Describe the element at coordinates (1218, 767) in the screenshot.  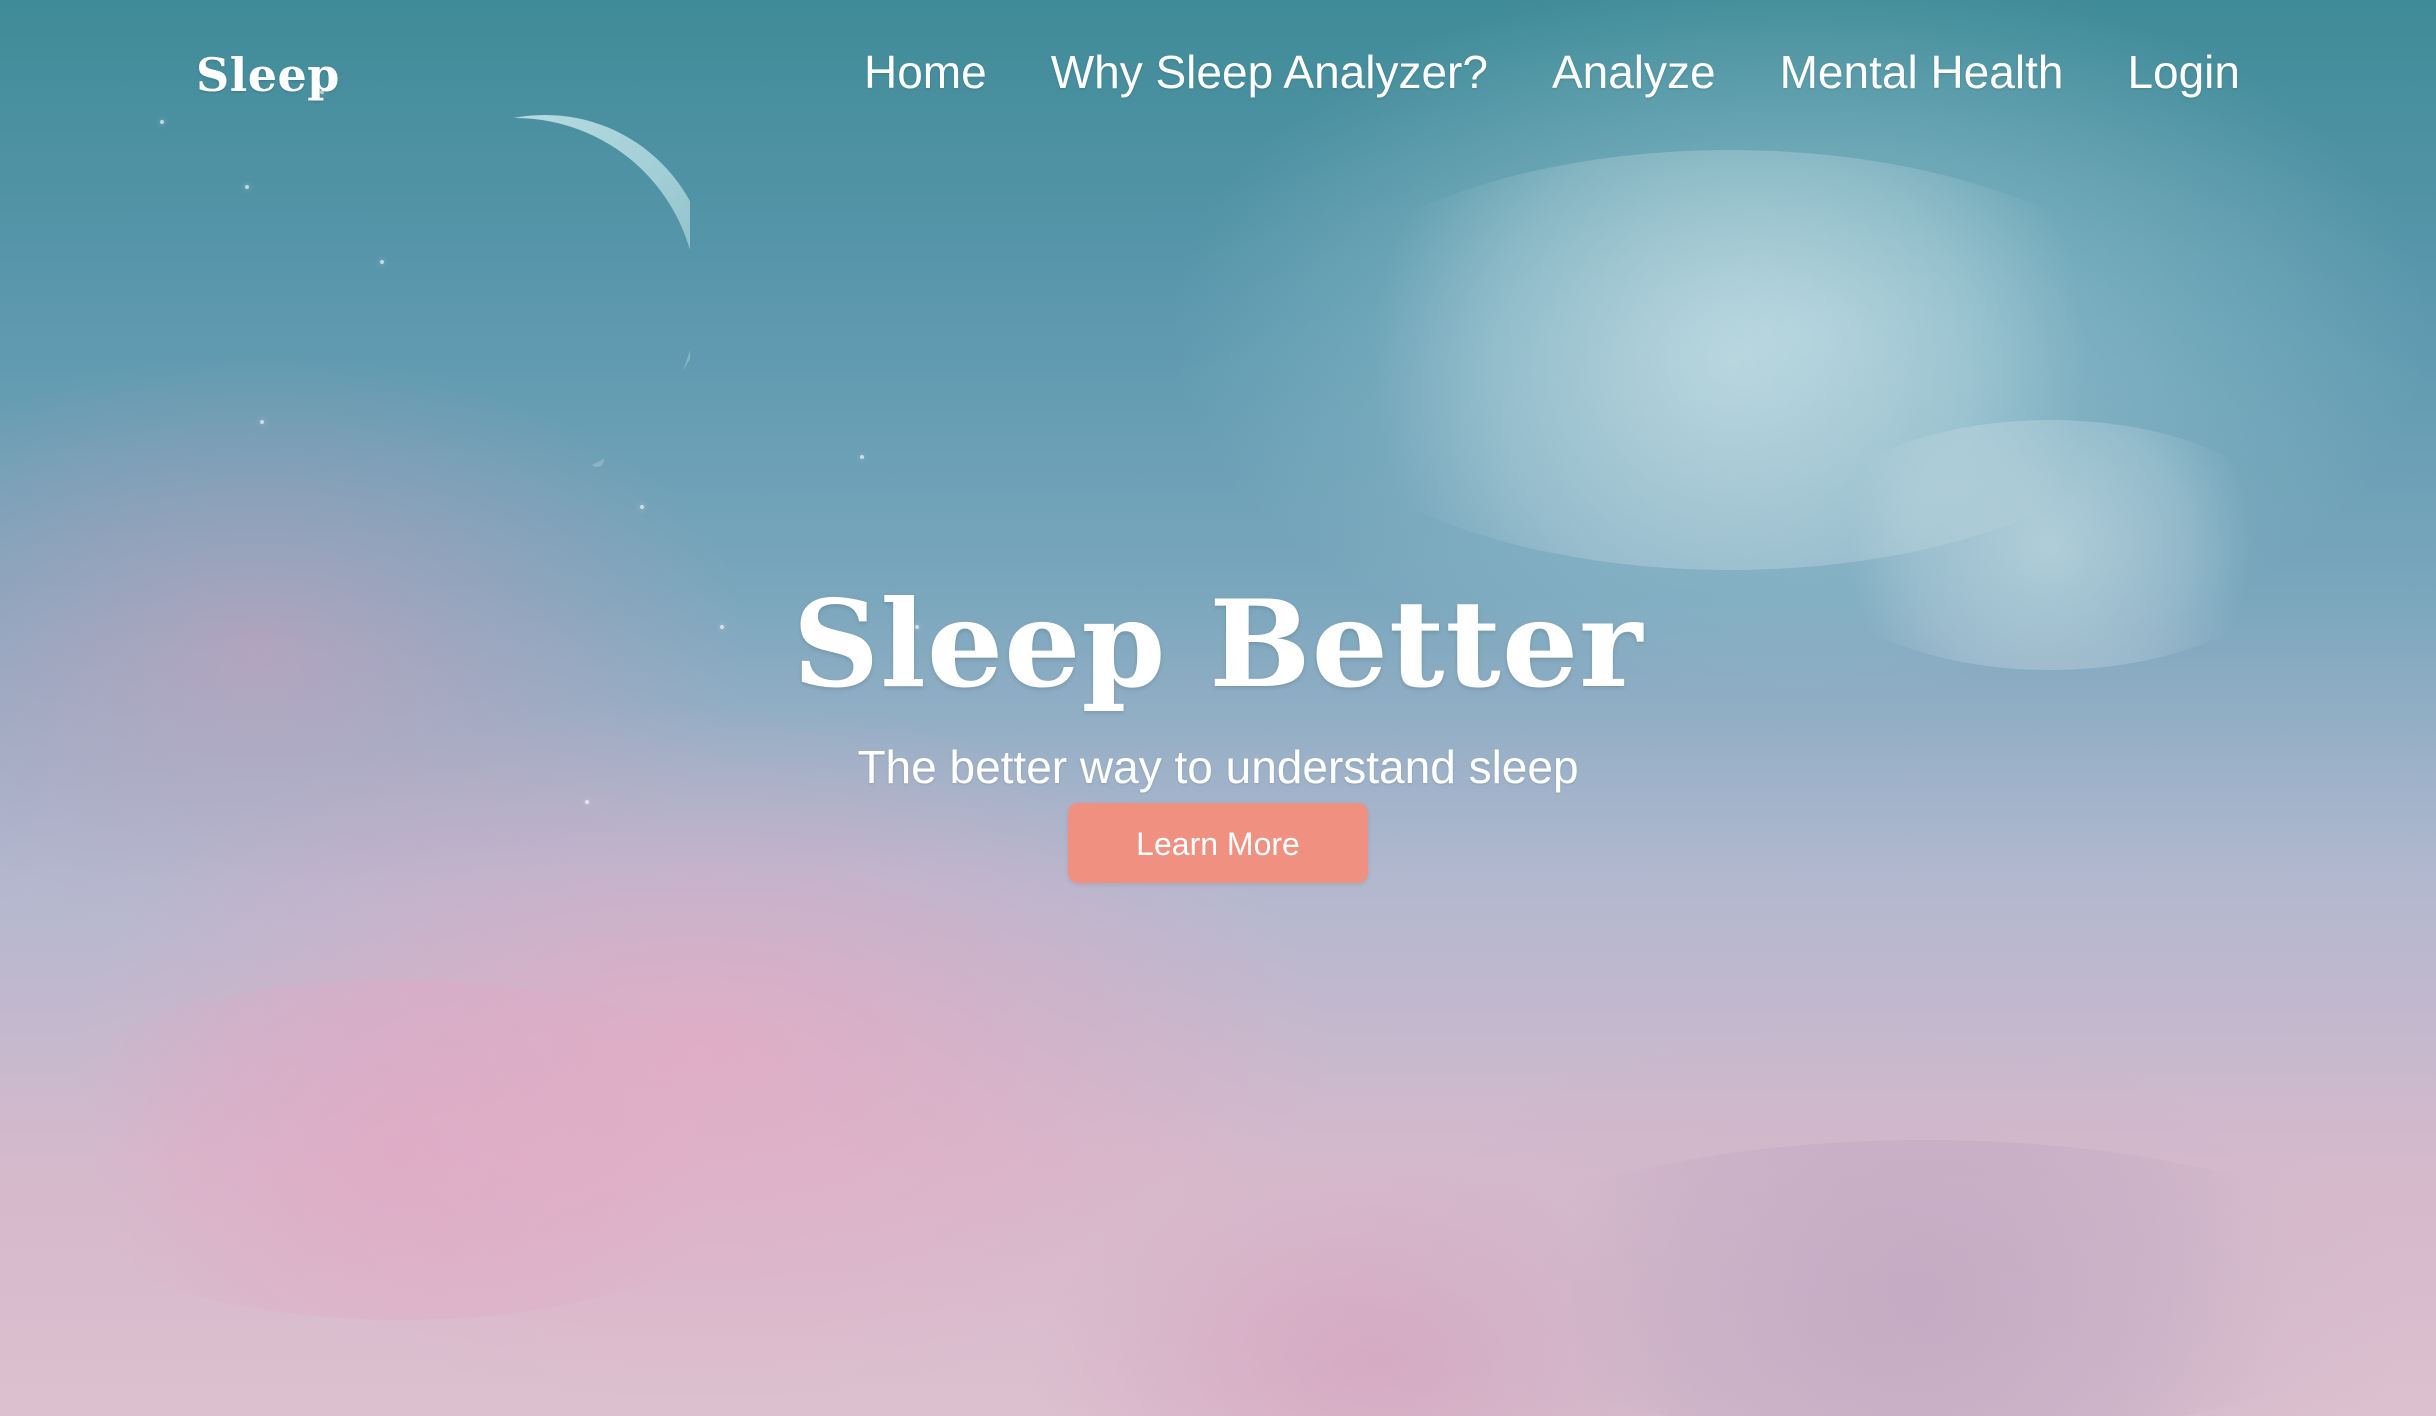
I see `hero-subtitle: The better way to understand sleep` at that location.